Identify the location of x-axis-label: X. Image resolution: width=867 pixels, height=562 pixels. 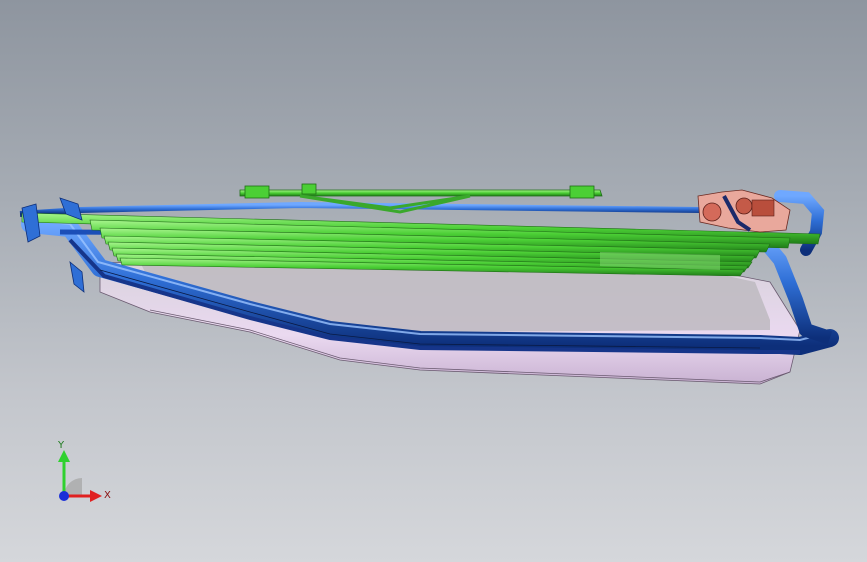
(107, 495).